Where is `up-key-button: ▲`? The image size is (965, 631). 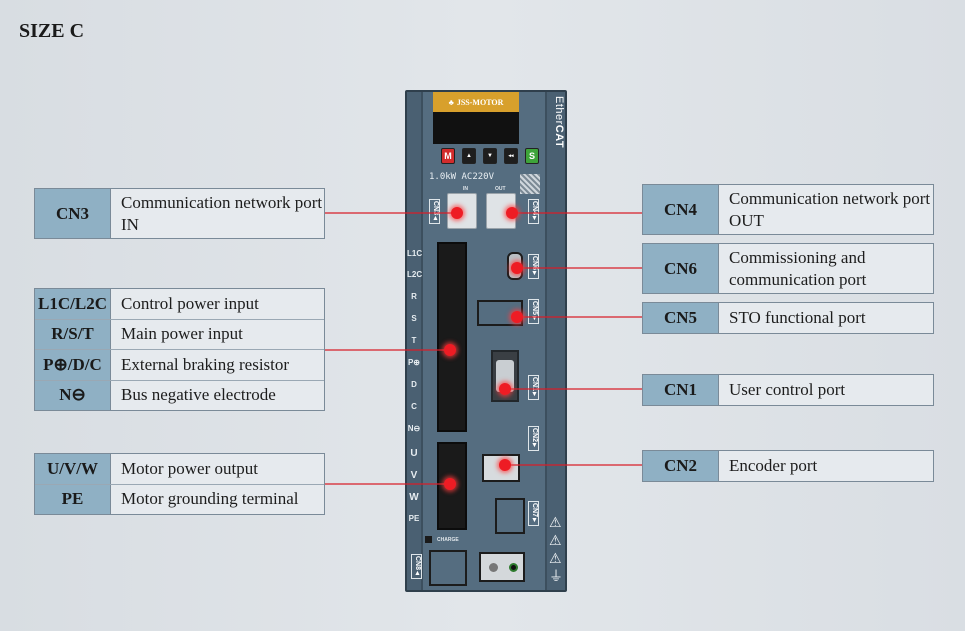
up-key-button: ▲ is located at coordinates (469, 156).